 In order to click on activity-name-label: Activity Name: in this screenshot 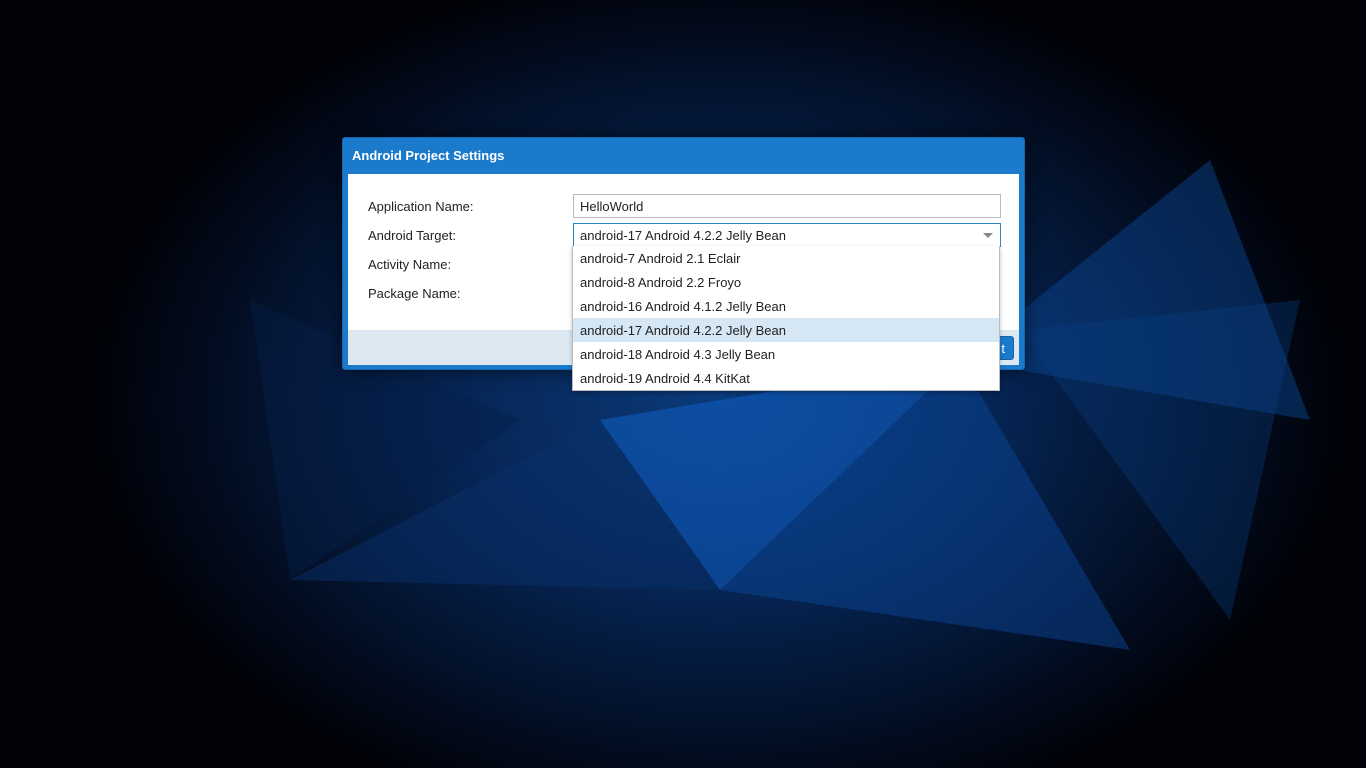, I will do `click(410, 264)`.